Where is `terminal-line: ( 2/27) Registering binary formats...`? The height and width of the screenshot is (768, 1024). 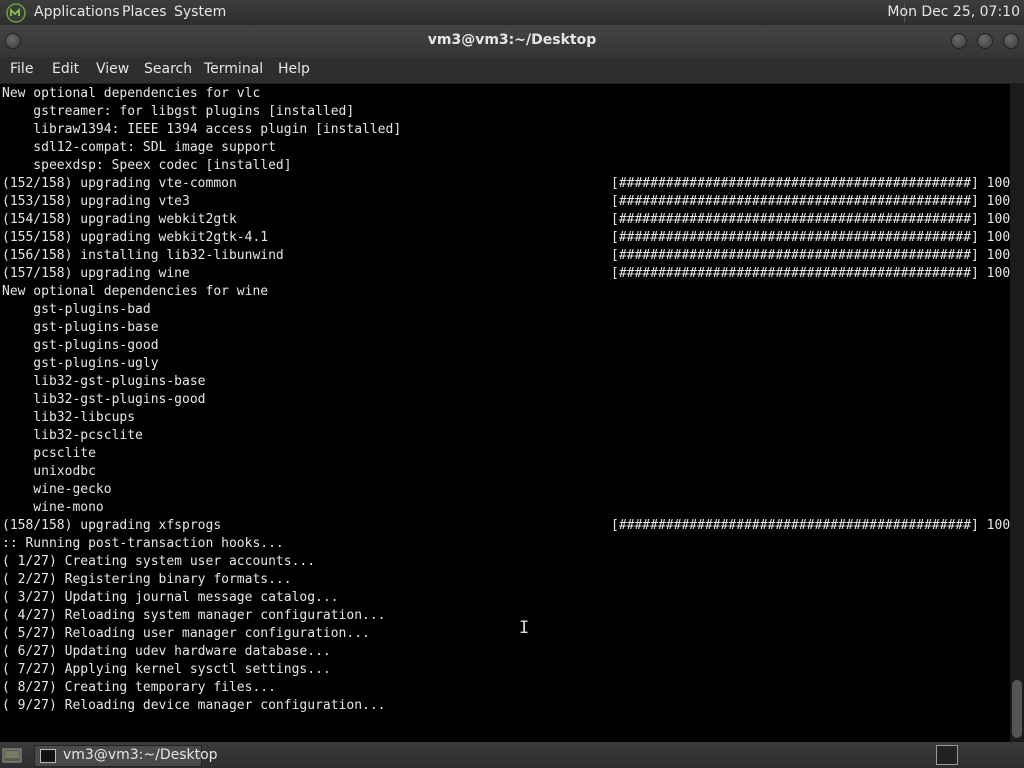
terminal-line: ( 2/27) Registering binary formats... is located at coordinates (147, 579).